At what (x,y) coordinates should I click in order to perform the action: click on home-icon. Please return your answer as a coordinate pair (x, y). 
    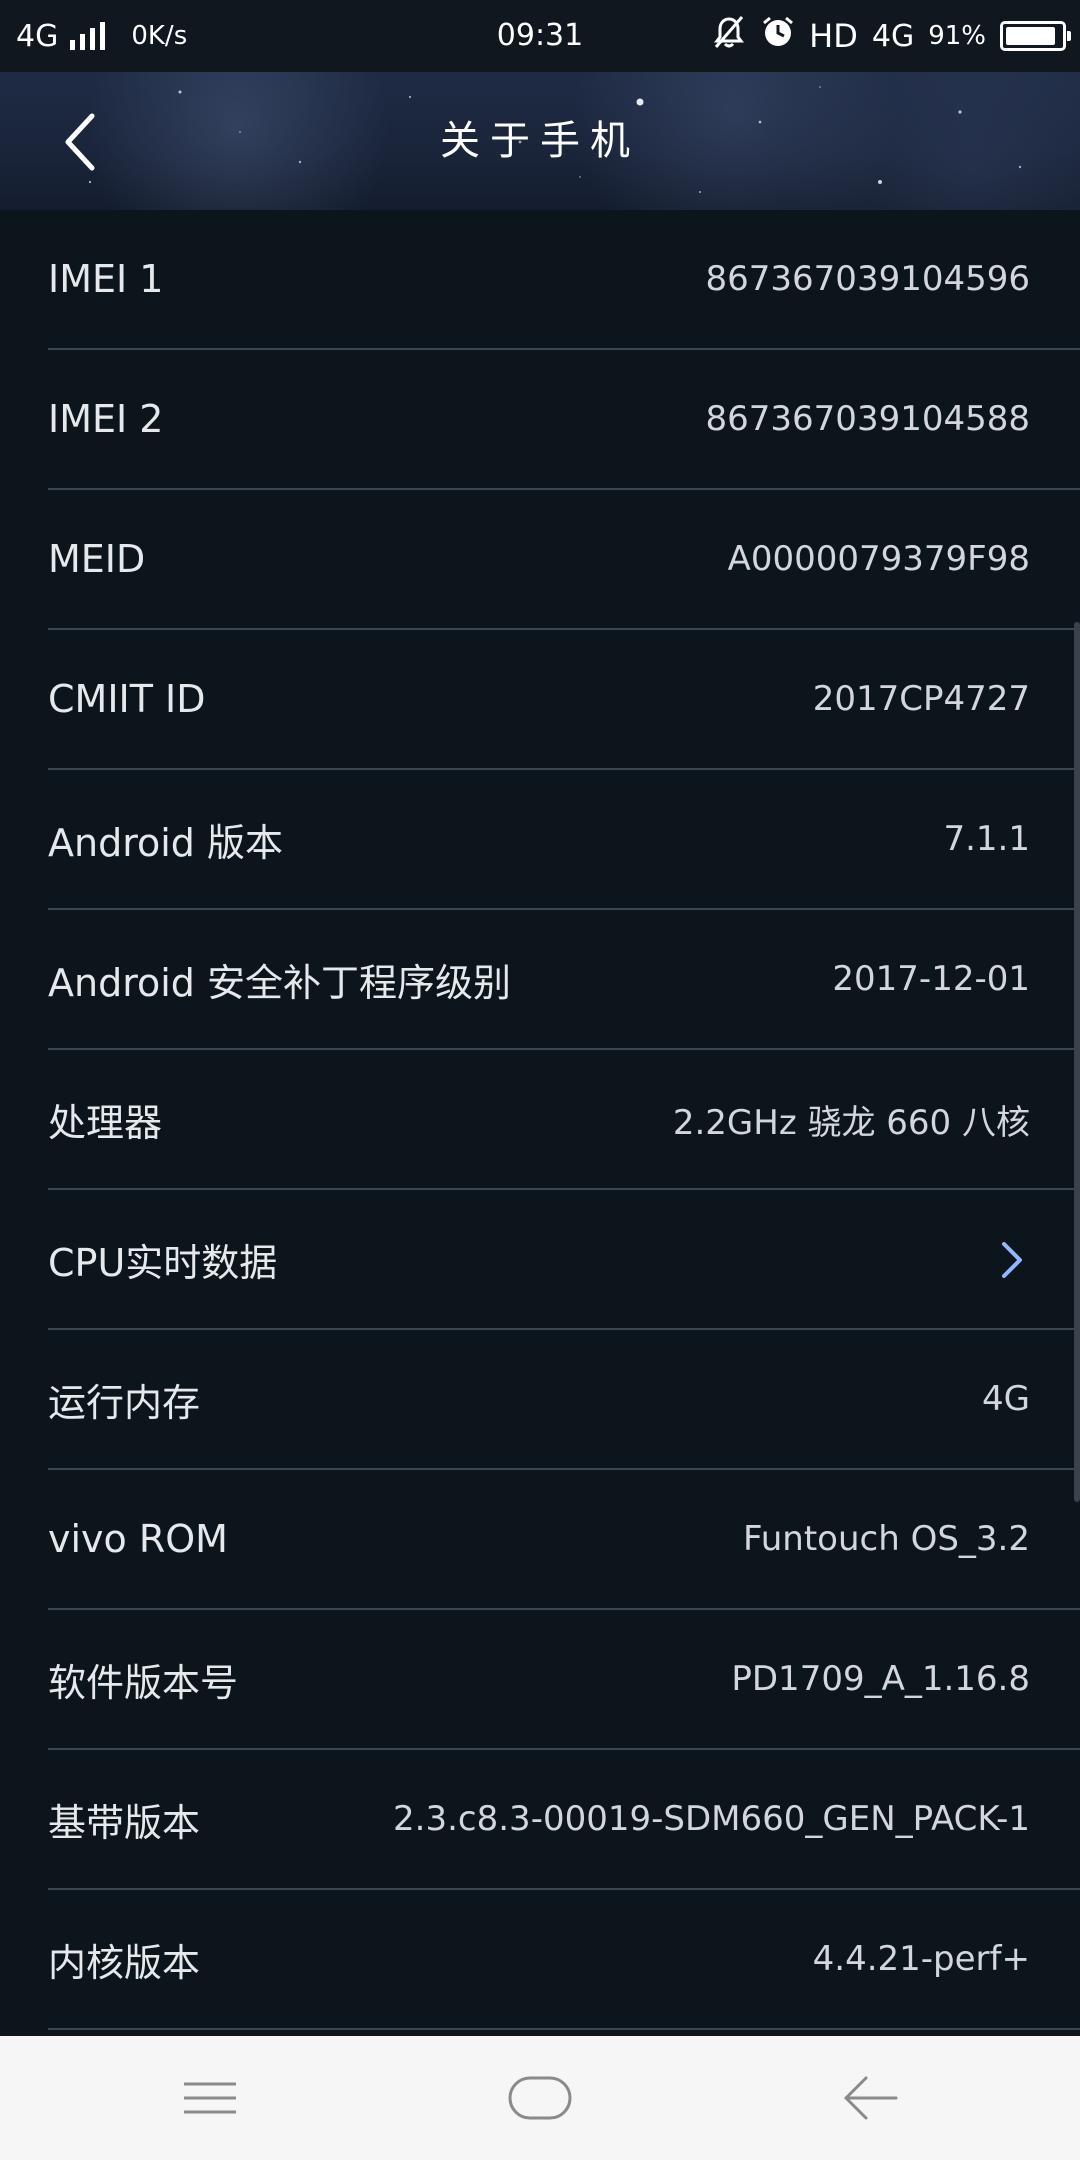
    Looking at the image, I should click on (540, 2098).